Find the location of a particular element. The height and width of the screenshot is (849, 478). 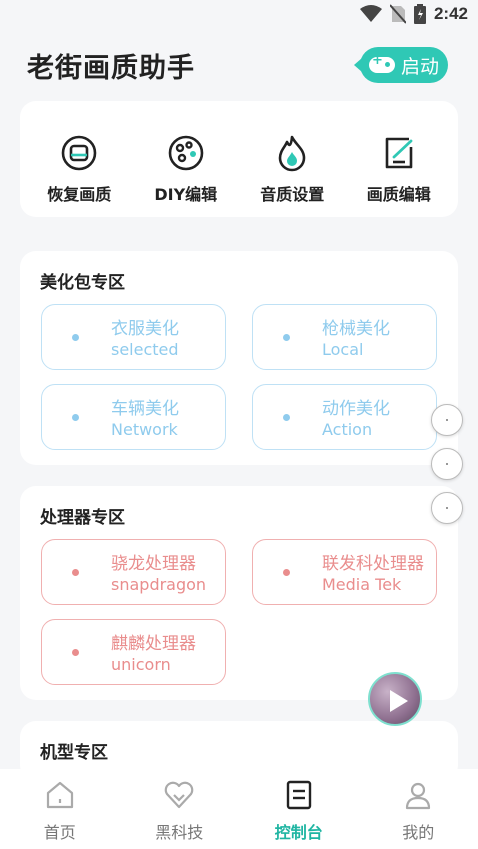

quick-action-diy: DIY编辑 is located at coordinates (186, 175).